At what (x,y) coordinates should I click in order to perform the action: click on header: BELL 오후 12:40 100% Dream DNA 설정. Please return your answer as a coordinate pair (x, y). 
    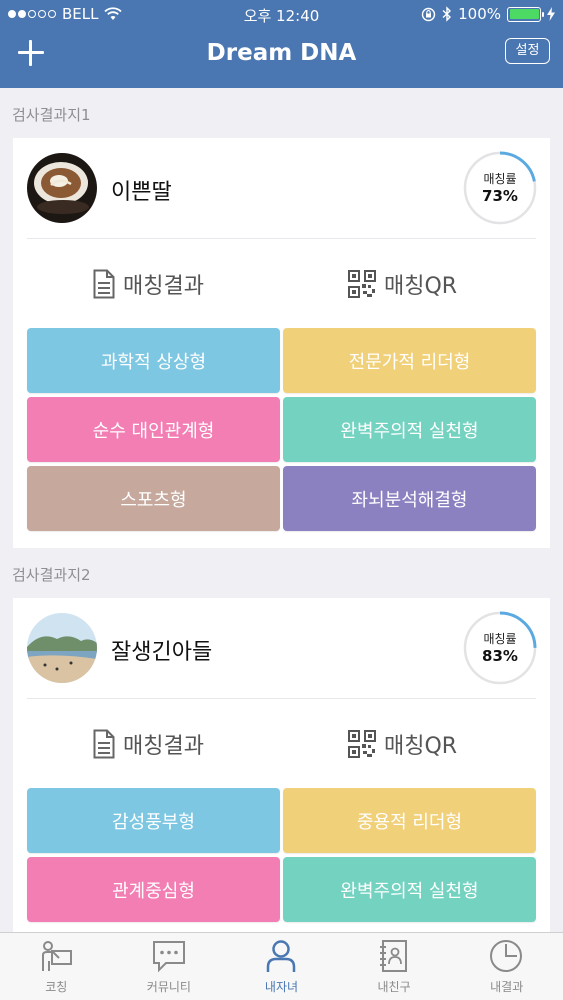
    Looking at the image, I should click on (281, 44).